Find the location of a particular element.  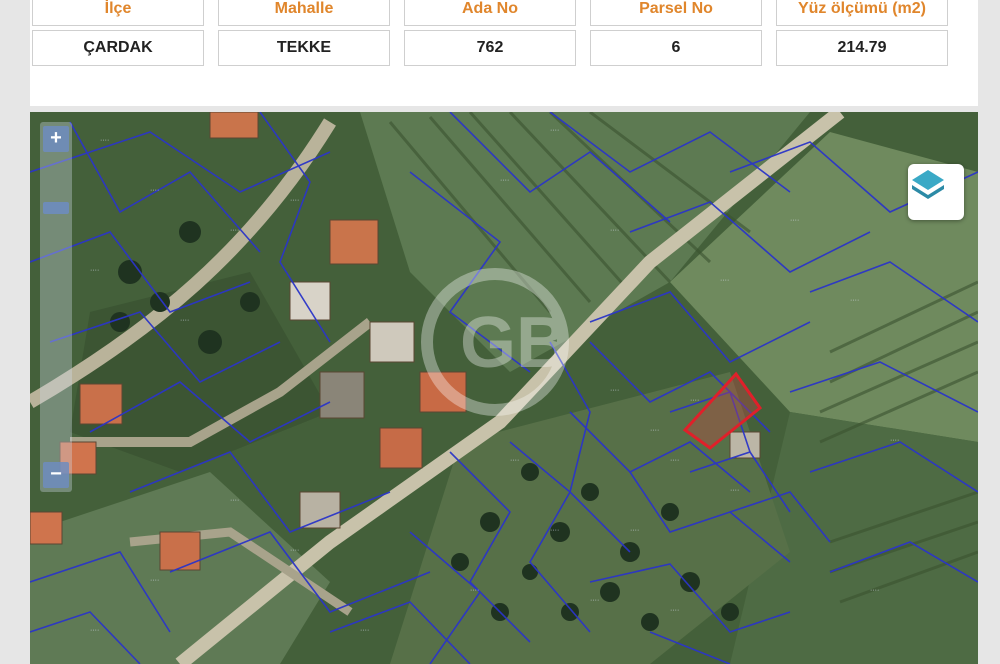

zoom-slider: + − is located at coordinates (56, 307).